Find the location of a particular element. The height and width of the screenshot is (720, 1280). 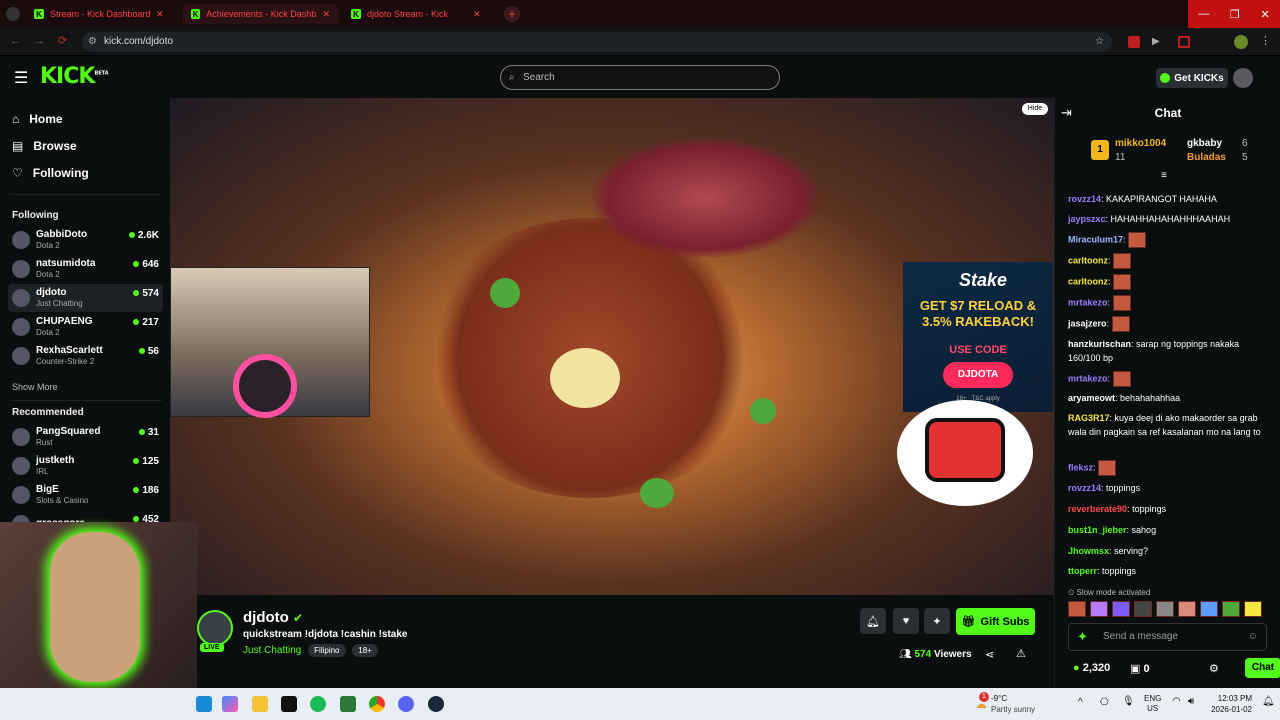

chat-username: bust1n_jieber is located at coordinates (1097, 530).